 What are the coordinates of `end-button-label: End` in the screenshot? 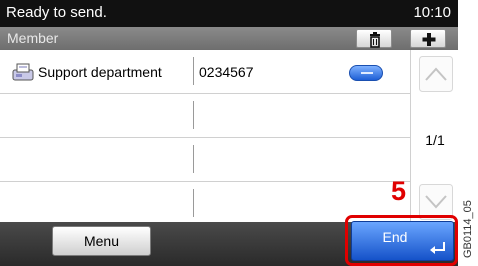 It's located at (395, 237).